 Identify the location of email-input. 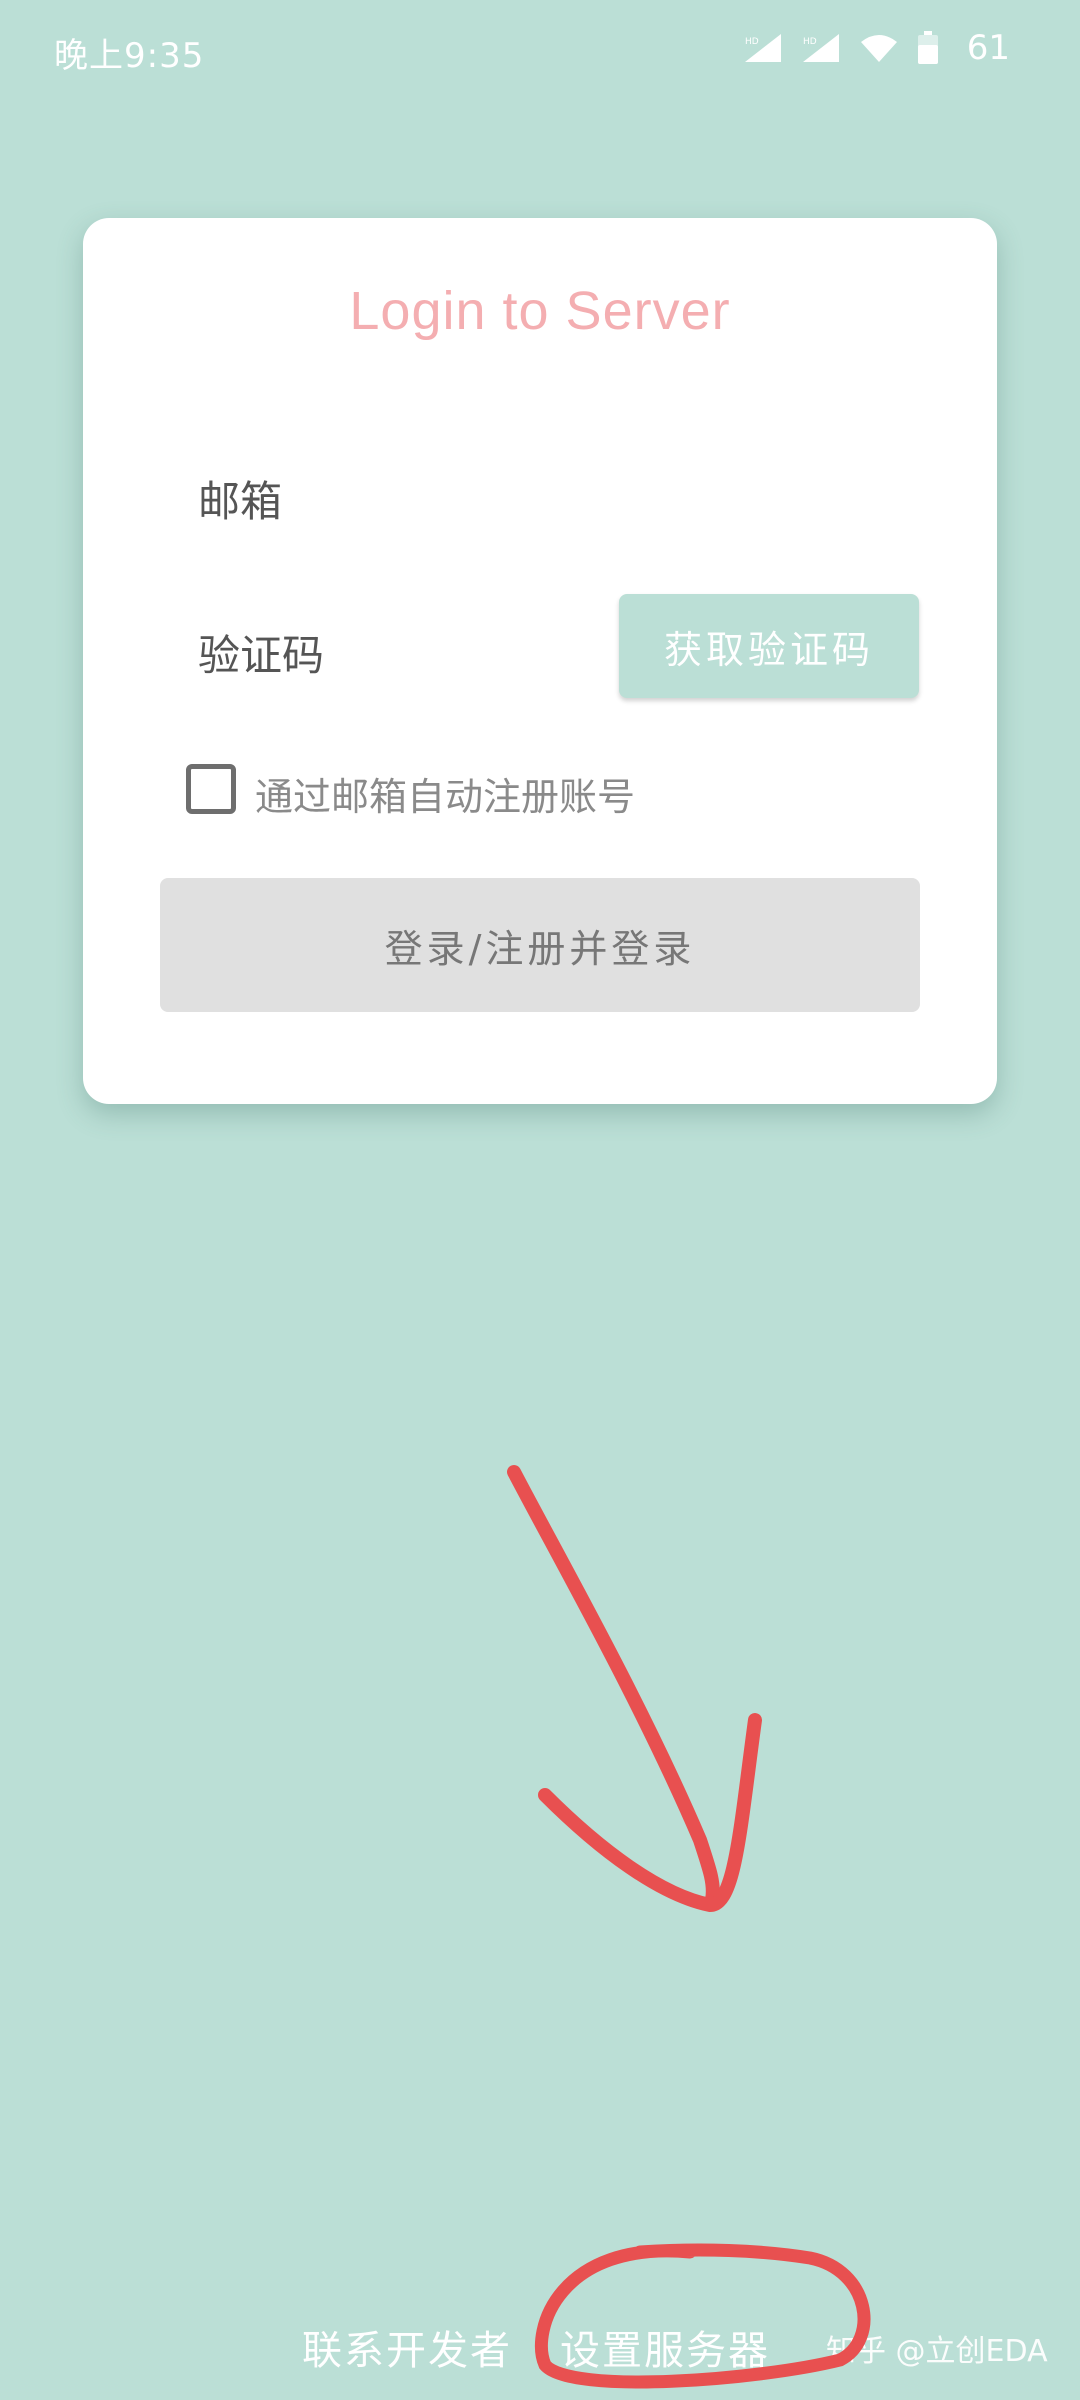
(643, 496).